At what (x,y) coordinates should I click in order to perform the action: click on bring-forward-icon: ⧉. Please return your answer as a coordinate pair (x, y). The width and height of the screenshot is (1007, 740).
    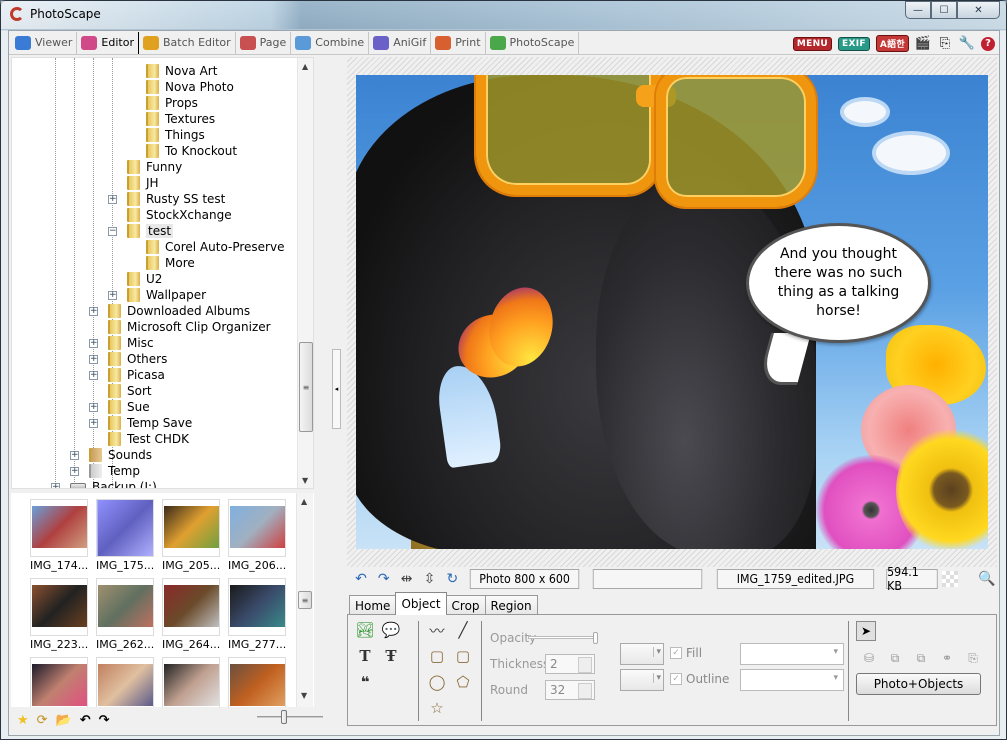
    Looking at the image, I should click on (895, 658).